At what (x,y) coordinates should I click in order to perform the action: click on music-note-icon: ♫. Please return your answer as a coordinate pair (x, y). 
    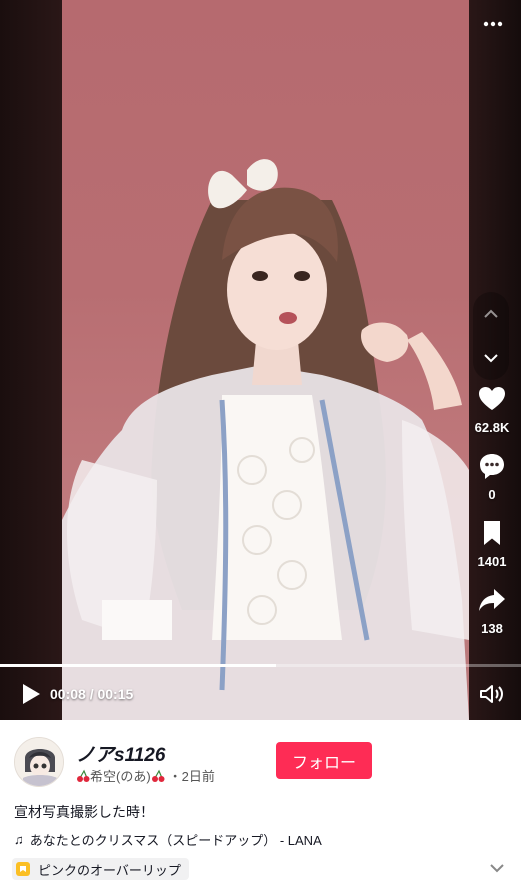
    Looking at the image, I should click on (19, 839).